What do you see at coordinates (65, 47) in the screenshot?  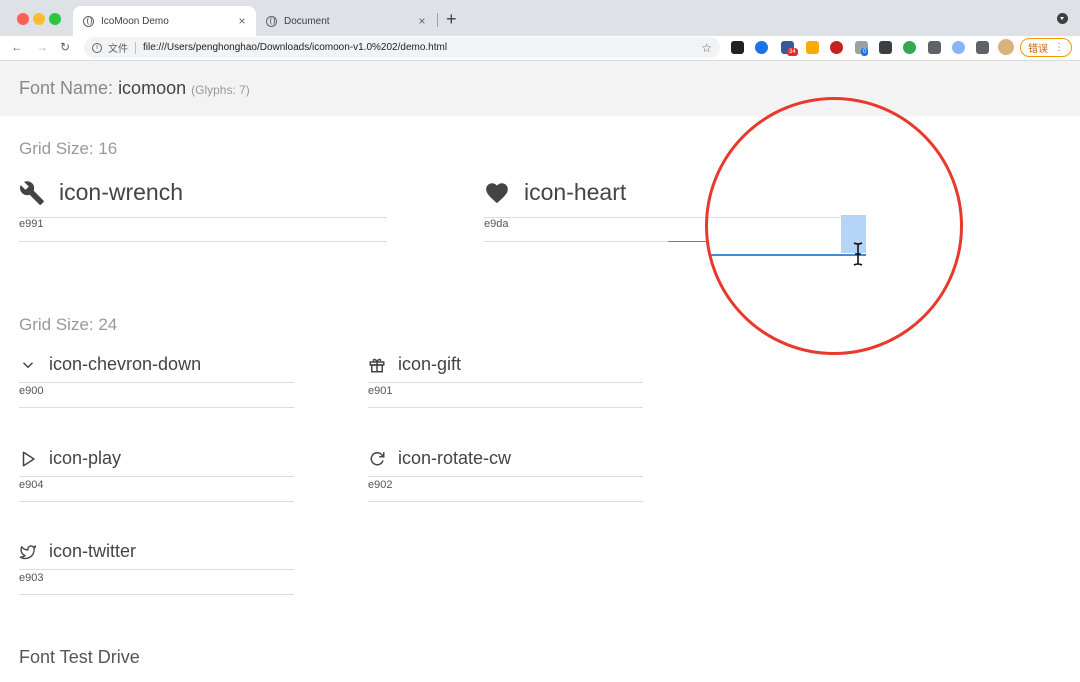 I see `reload-button: ↻` at bounding box center [65, 47].